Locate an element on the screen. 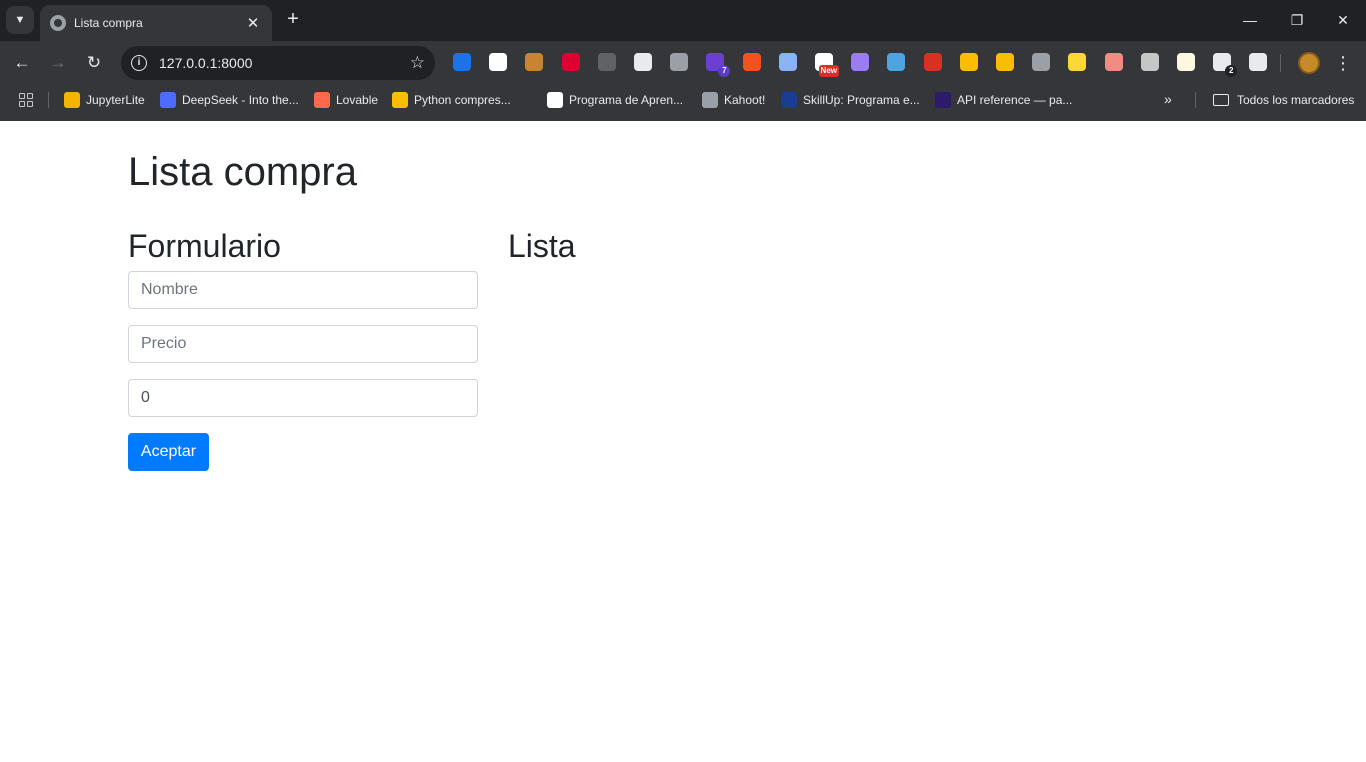 The height and width of the screenshot is (762, 1366). extension-badge: New is located at coordinates (828, 71).